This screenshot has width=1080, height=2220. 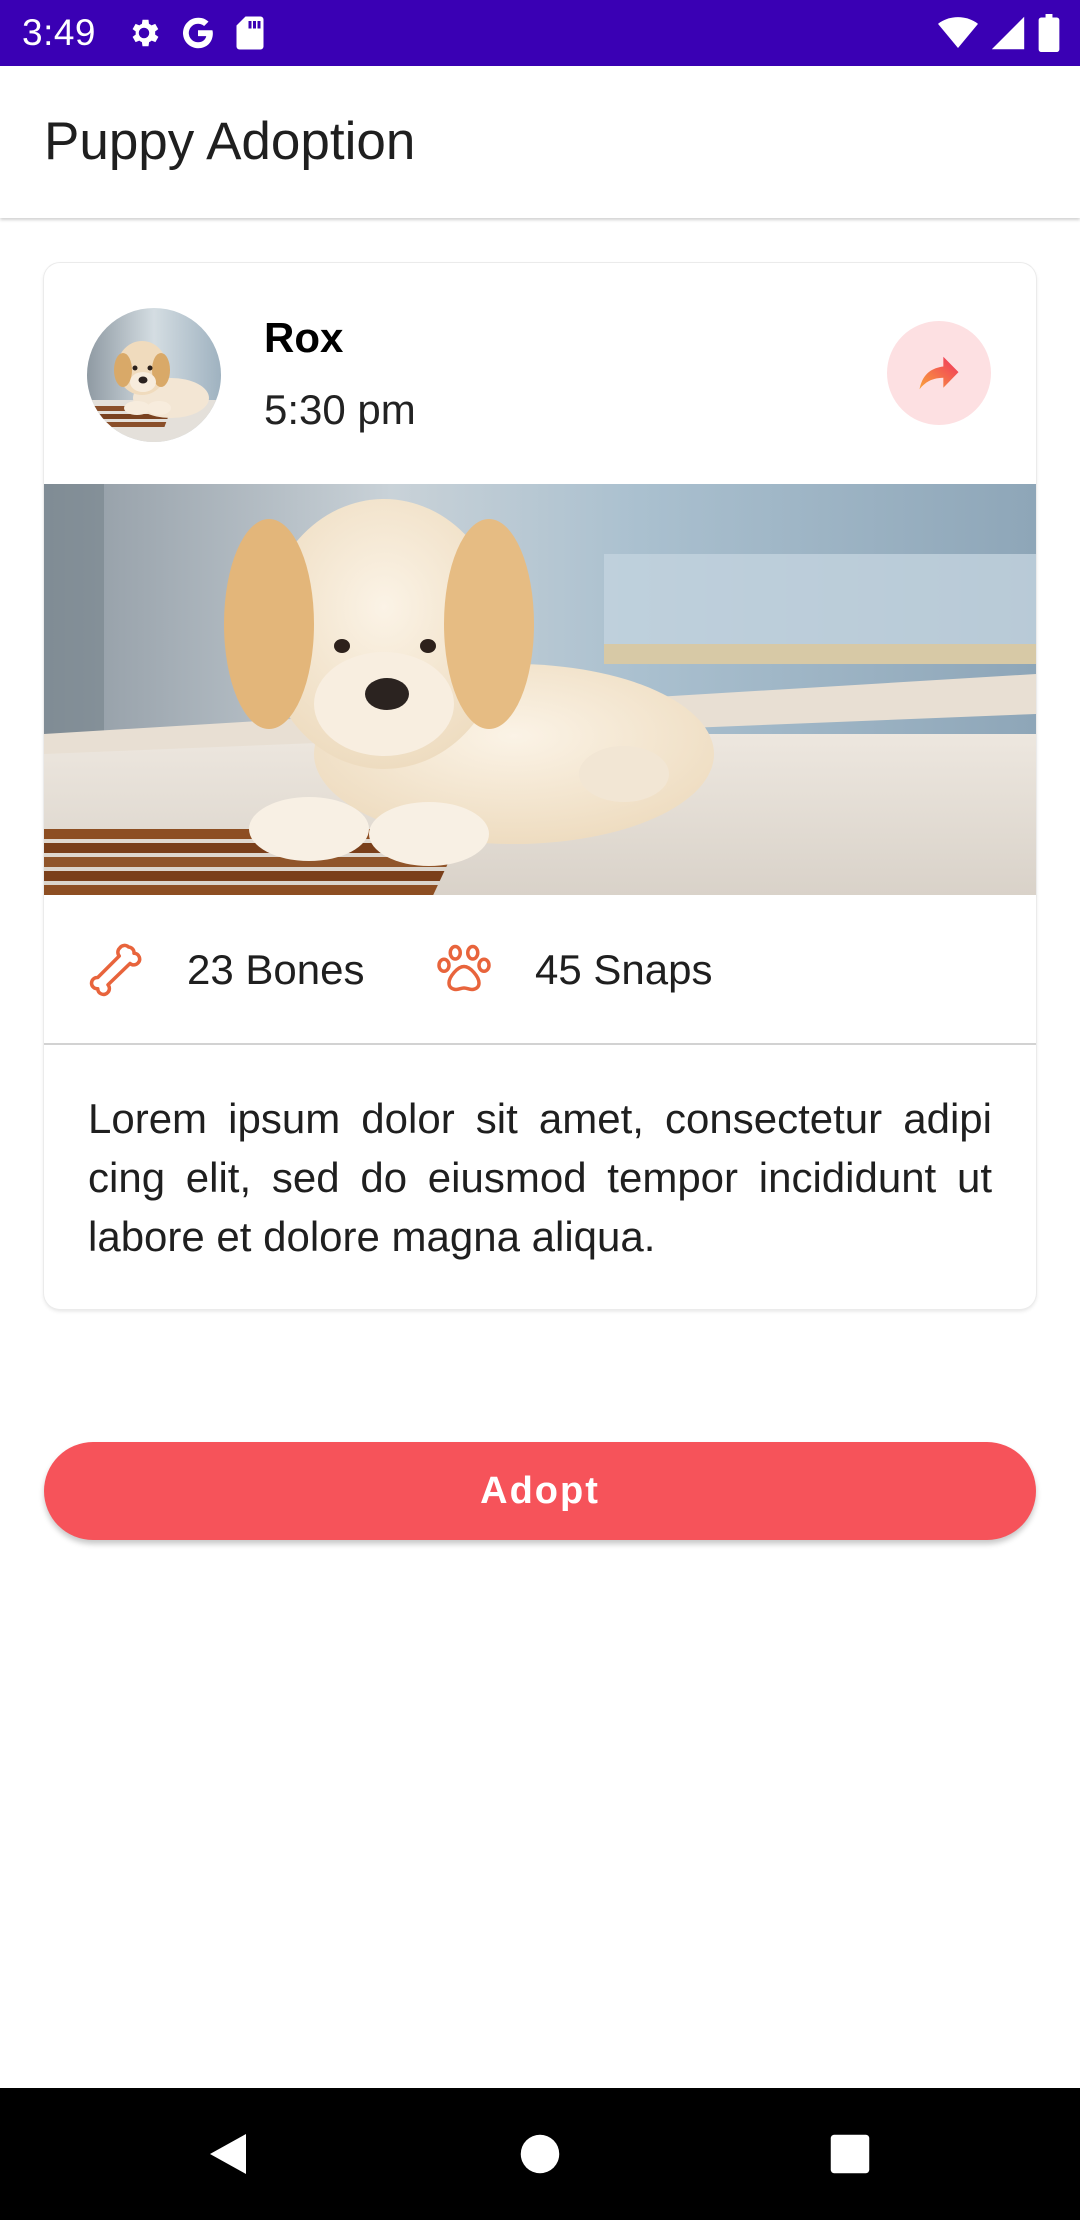 I want to click on bone-icon, so click(x=116, y=969).